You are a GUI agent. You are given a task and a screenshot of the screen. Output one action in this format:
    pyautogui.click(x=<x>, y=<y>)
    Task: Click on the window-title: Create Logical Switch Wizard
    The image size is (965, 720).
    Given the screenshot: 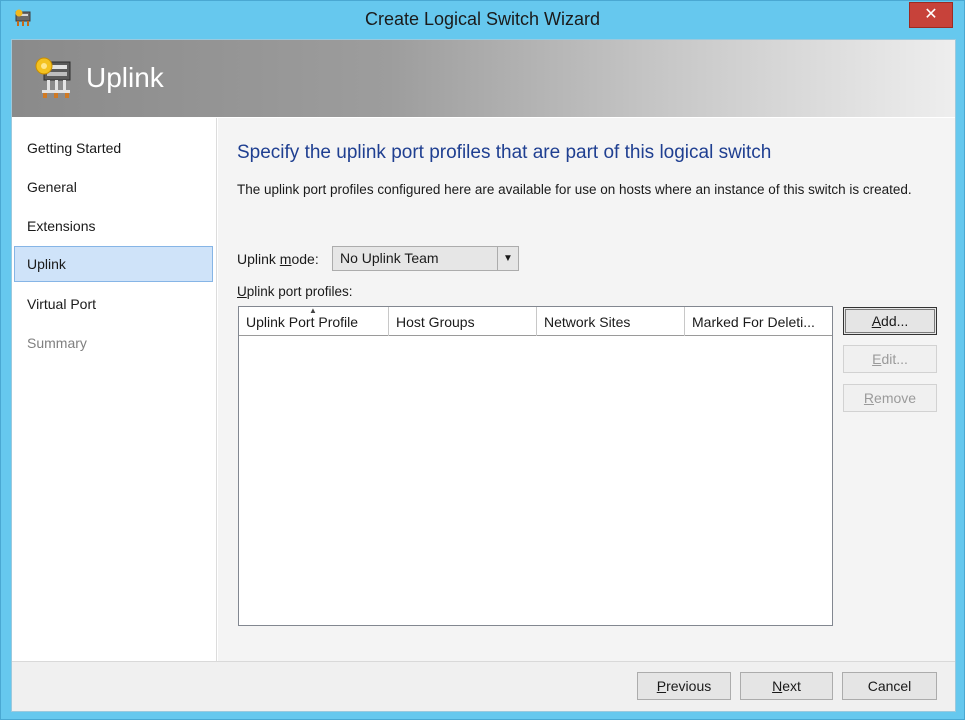 What is the action you would take?
    pyautogui.click(x=482, y=19)
    